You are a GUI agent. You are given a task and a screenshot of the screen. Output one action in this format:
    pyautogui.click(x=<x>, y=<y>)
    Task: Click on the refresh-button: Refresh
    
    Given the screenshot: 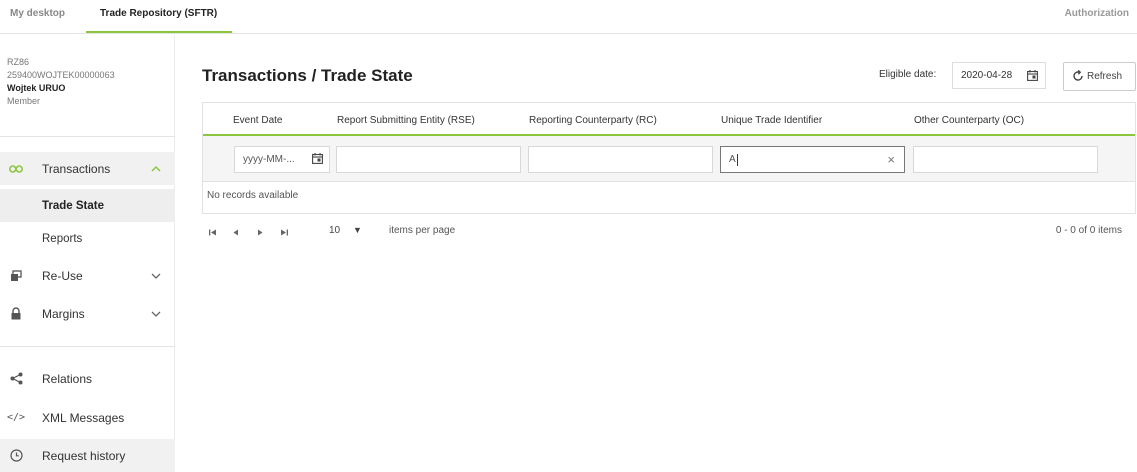 What is the action you would take?
    pyautogui.click(x=1099, y=76)
    